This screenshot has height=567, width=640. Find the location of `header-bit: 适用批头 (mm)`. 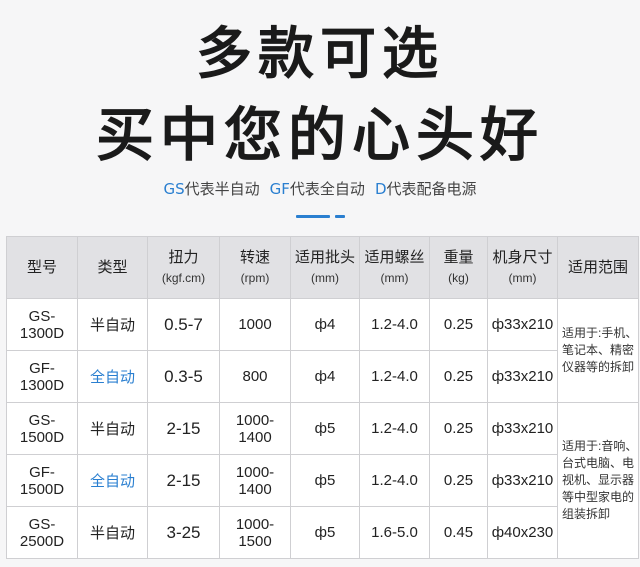

header-bit: 适用批头 (mm) is located at coordinates (325, 267).